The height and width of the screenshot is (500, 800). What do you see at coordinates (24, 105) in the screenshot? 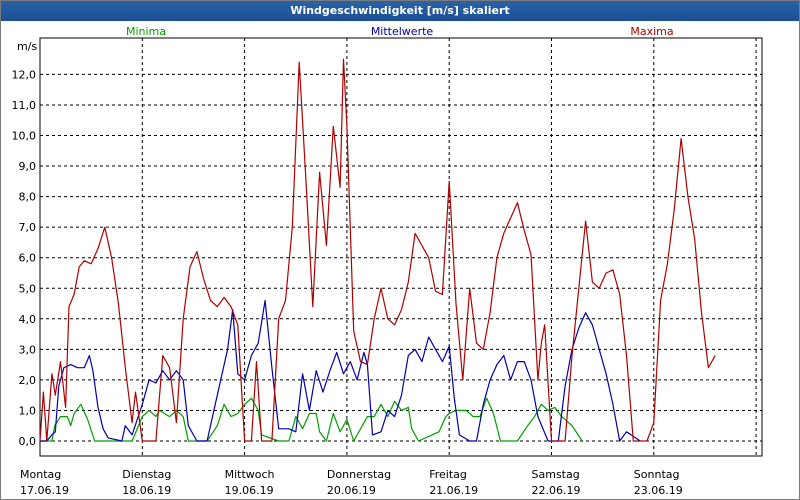
I see `y-tick-label: 11,0` at bounding box center [24, 105].